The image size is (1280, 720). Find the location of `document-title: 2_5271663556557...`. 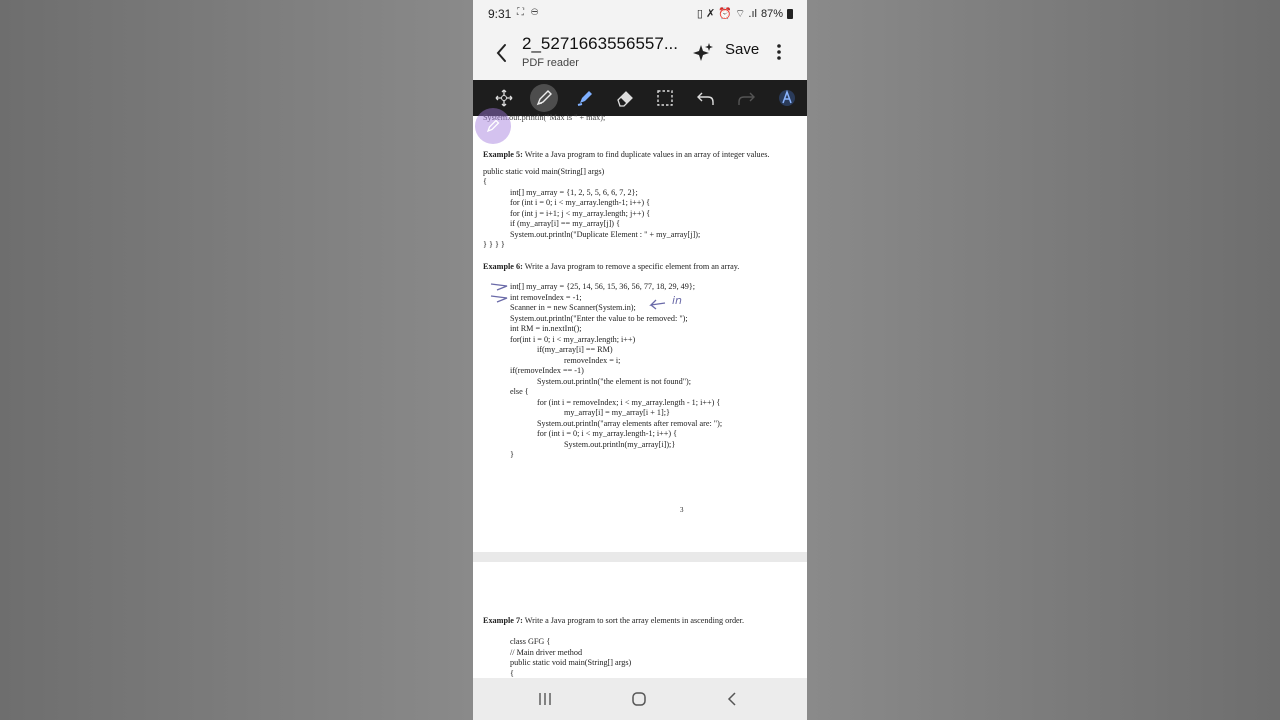

document-title: 2_5271663556557... is located at coordinates (600, 43).